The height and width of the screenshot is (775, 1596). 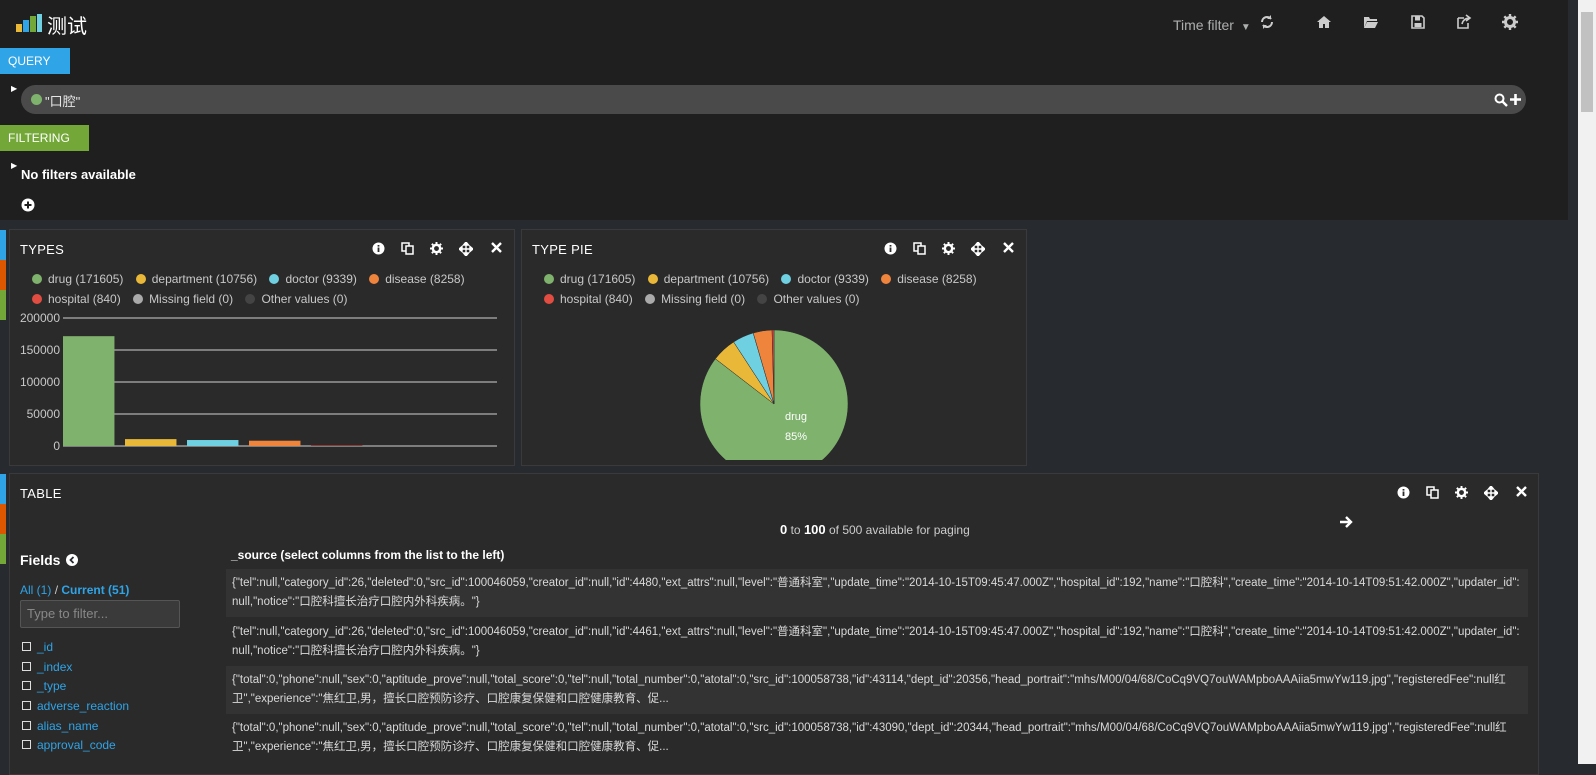 I want to click on field-name: _type, so click(x=51, y=686).